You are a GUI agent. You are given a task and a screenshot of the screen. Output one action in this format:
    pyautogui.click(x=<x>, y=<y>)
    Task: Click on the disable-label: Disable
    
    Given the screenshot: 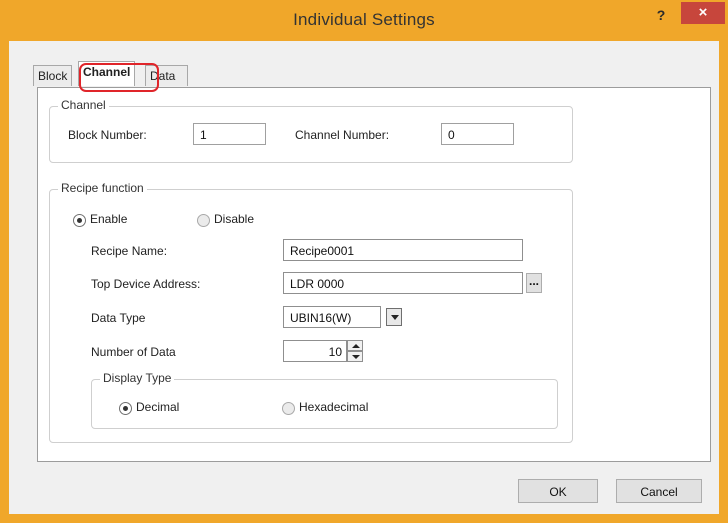 What is the action you would take?
    pyautogui.click(x=234, y=219)
    